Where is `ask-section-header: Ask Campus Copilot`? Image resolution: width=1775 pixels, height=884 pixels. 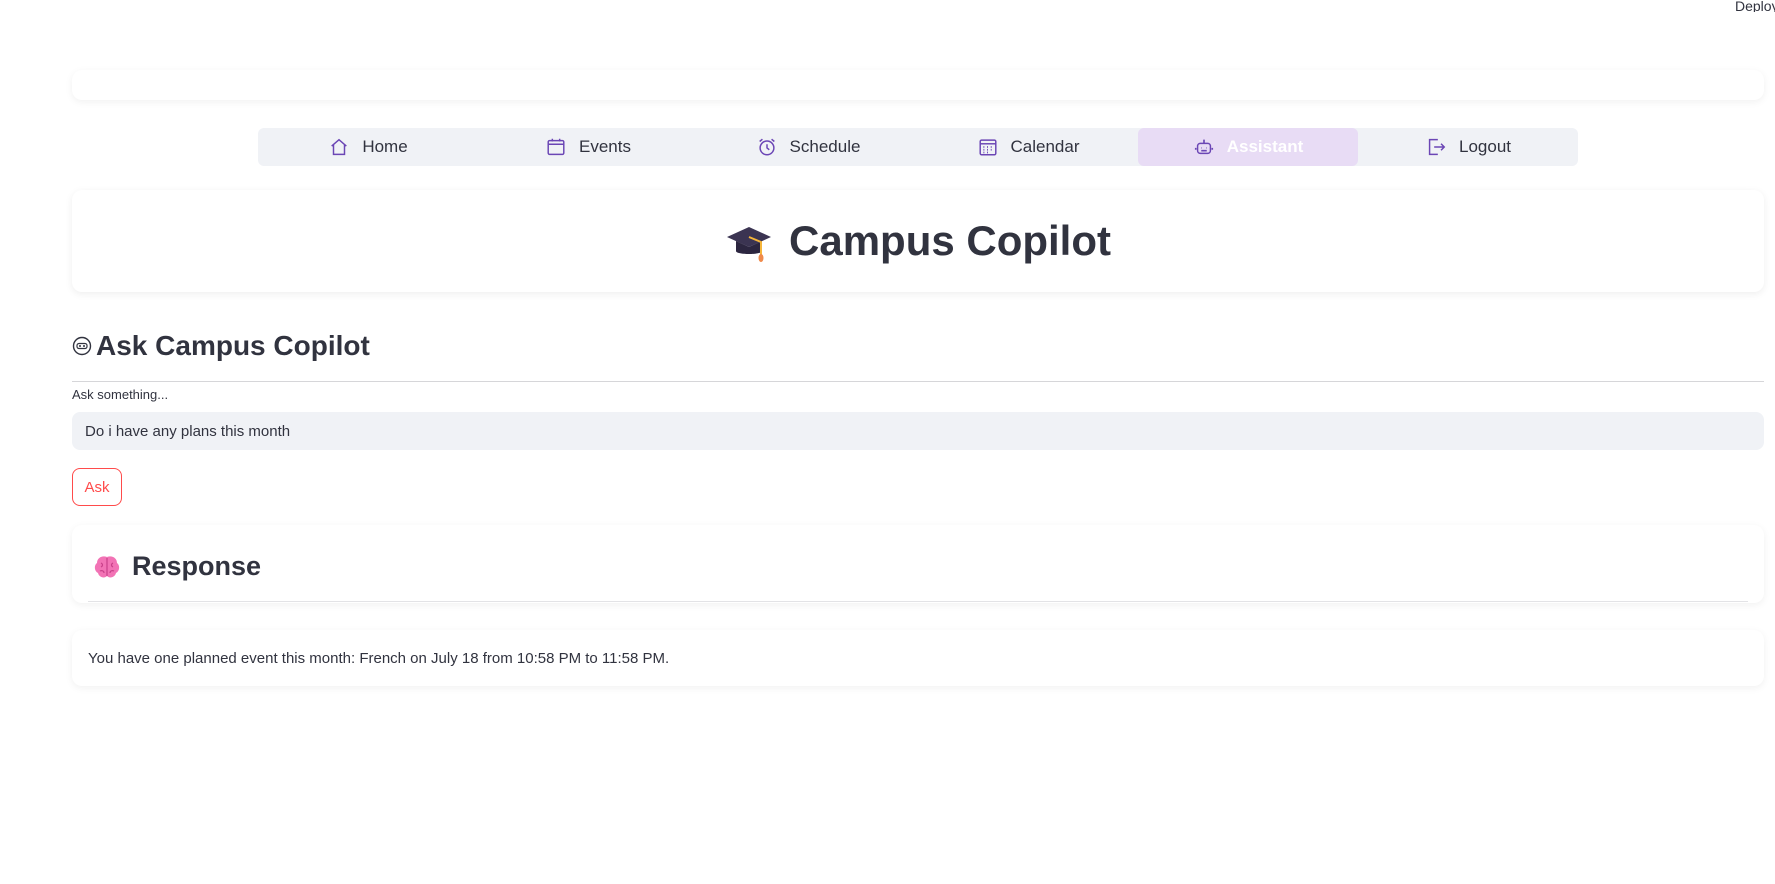
ask-section-header: Ask Campus Copilot is located at coordinates (221, 346).